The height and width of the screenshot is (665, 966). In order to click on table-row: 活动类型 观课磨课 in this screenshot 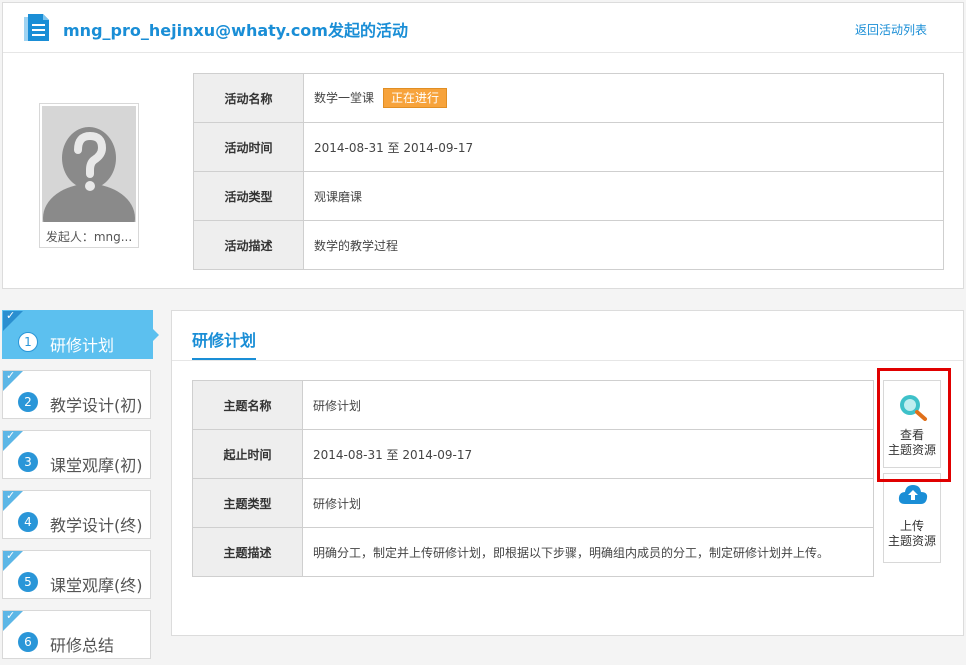, I will do `click(568, 196)`.